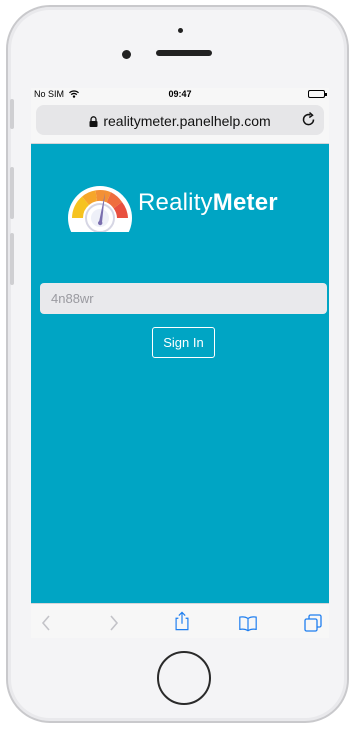 This screenshot has height=731, width=359. What do you see at coordinates (175, 202) in the screenshot?
I see `brand-name-reality: Reality` at bounding box center [175, 202].